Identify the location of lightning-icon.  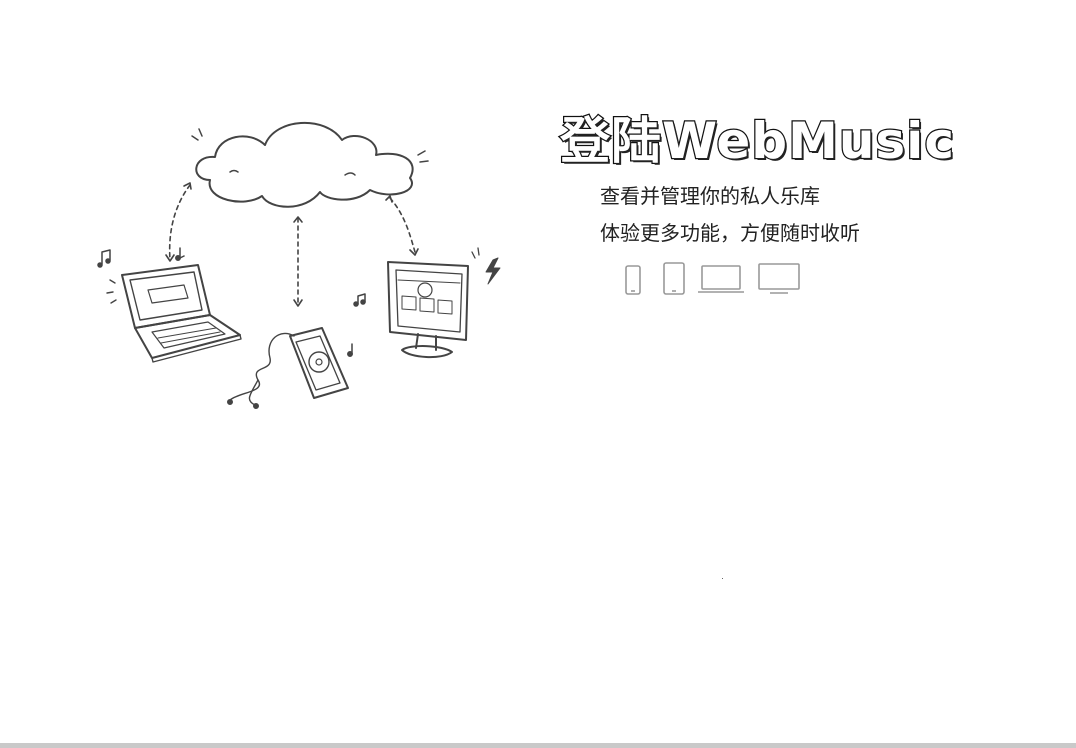
(486, 266).